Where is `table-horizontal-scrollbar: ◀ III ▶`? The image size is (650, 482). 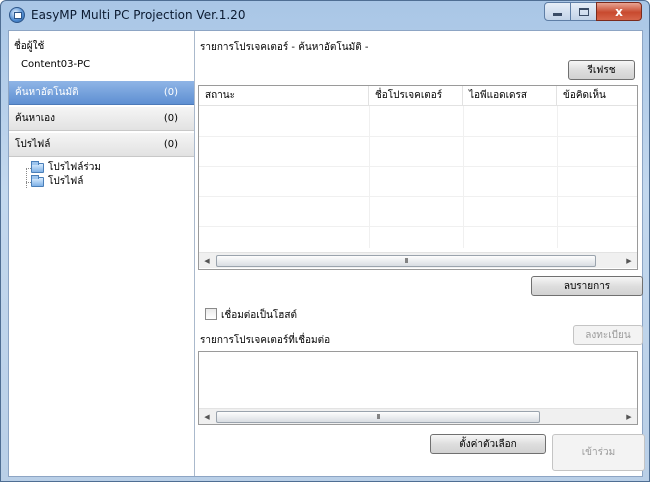
table-horizontal-scrollbar: ◀ III ▶ is located at coordinates (418, 260).